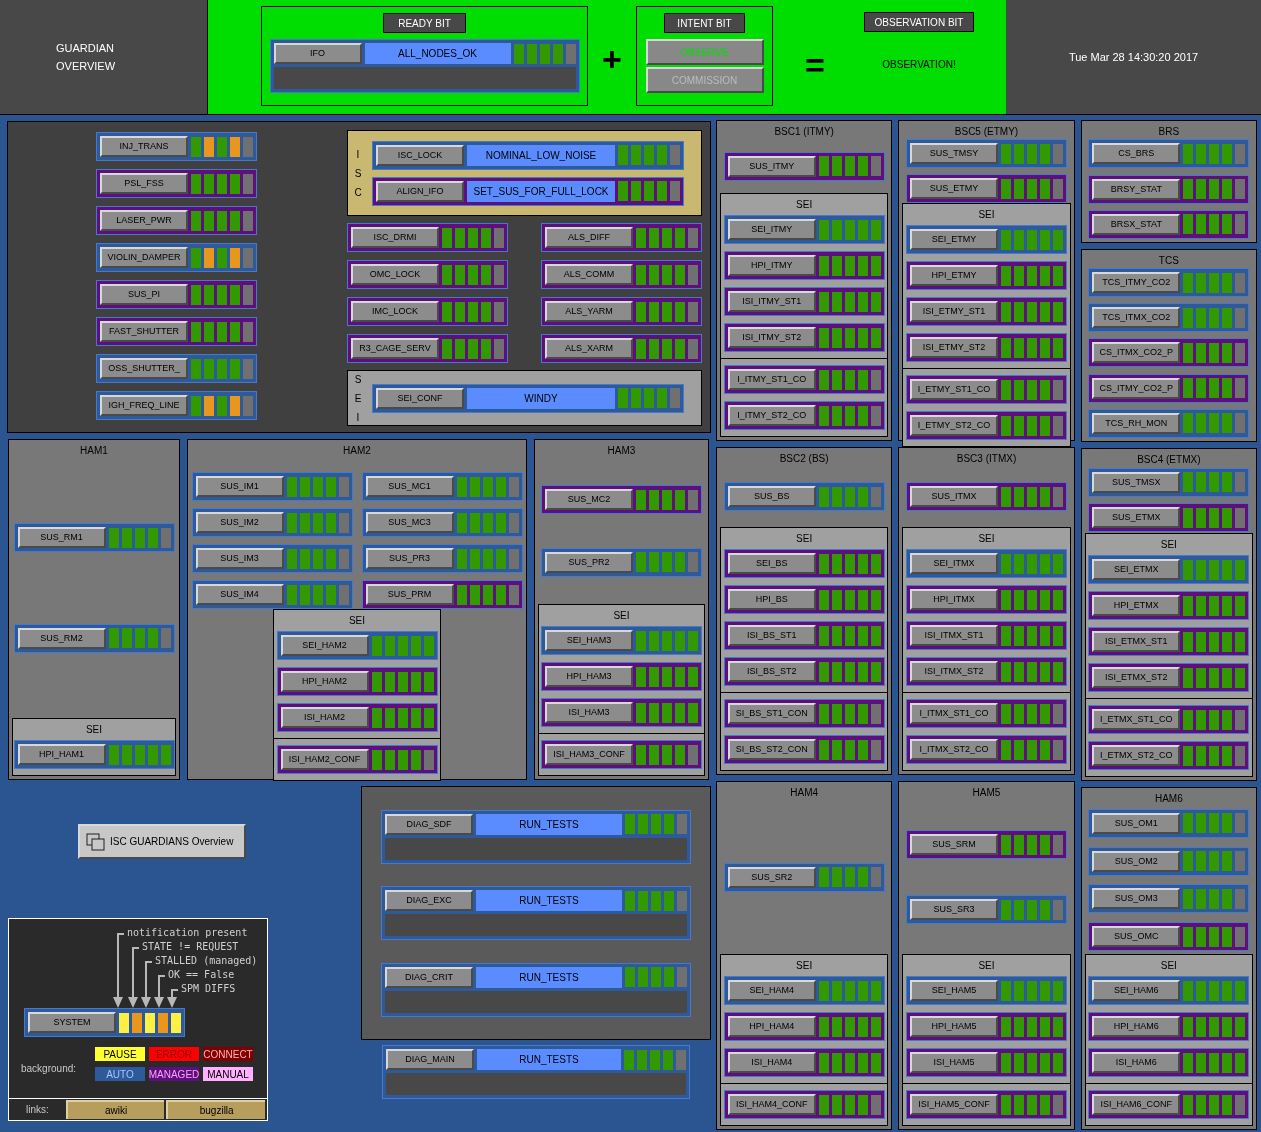 The image size is (1261, 1132). I want to click on node-button: ALS_DIFF, so click(589, 237).